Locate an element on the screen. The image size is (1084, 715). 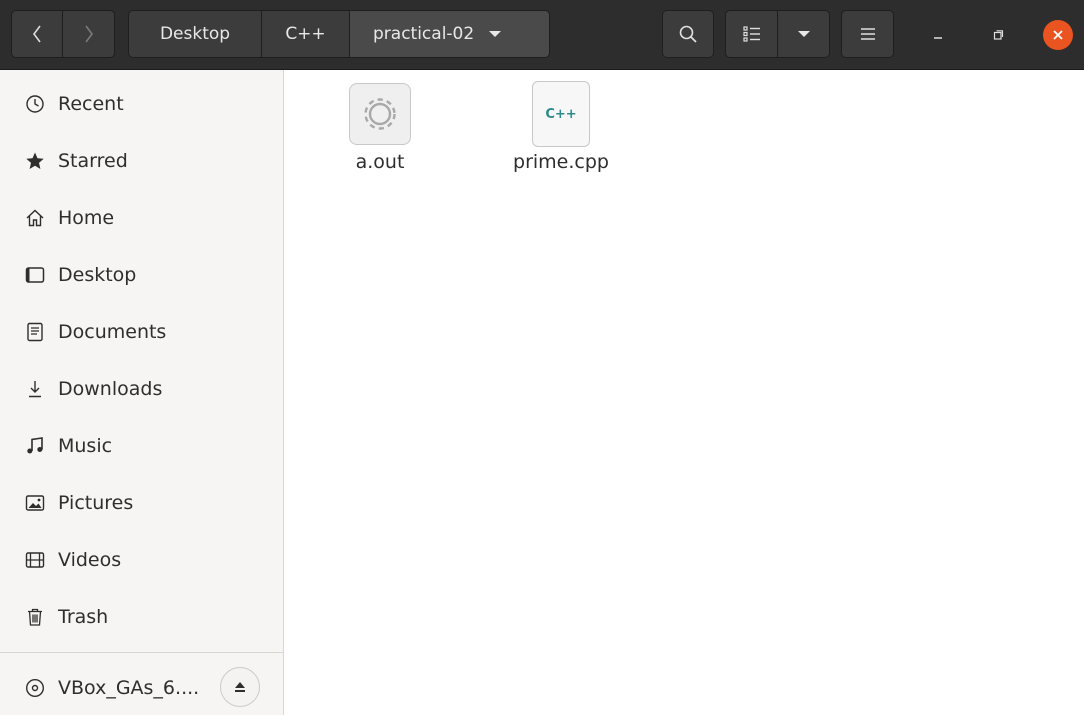
maximize-button is located at coordinates (998, 35).